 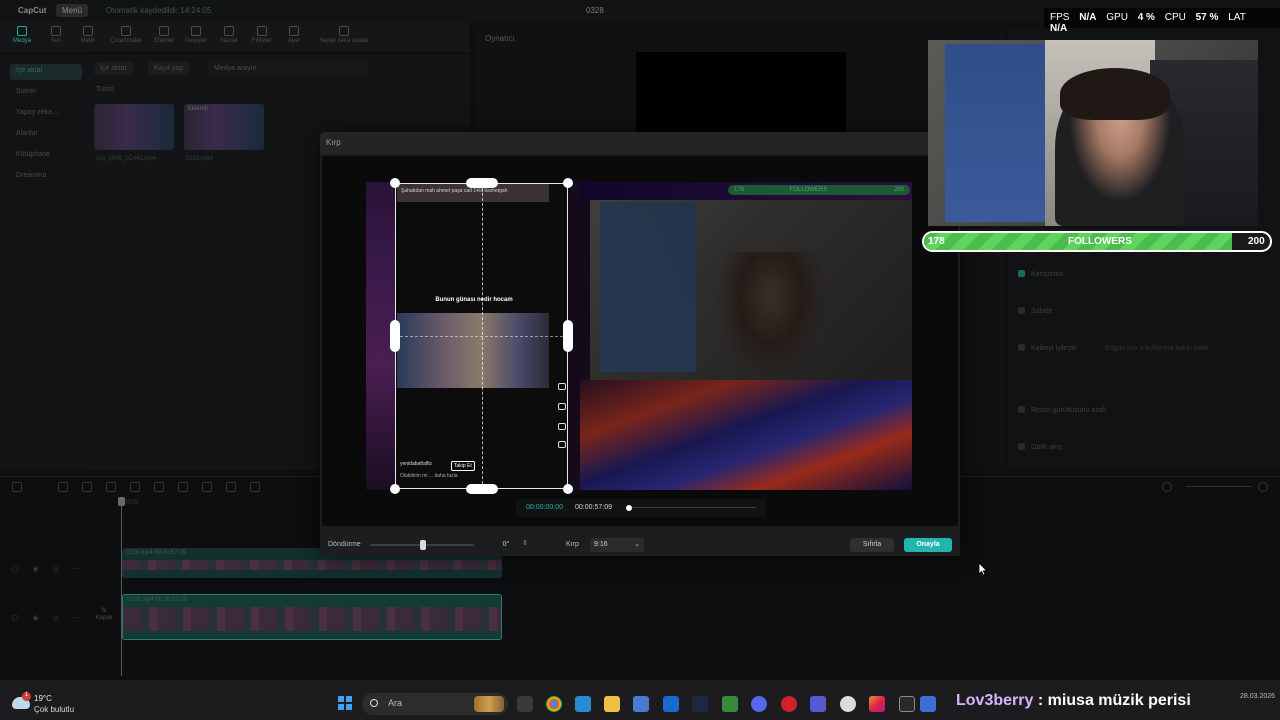 What do you see at coordinates (741, 92) in the screenshot?
I see `player-screen` at bounding box center [741, 92].